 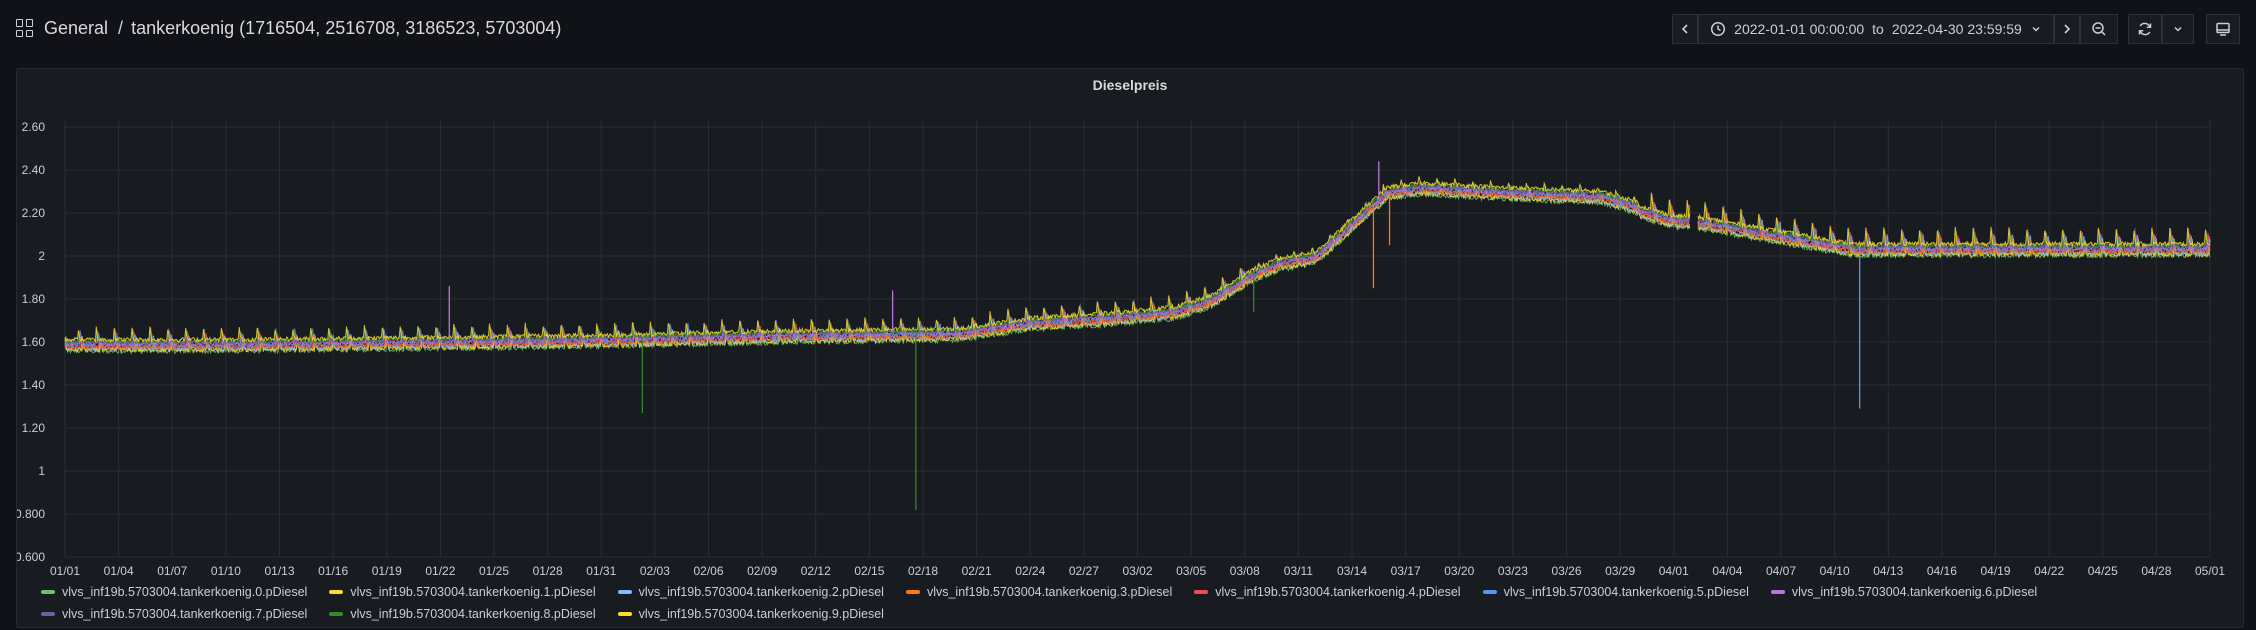 What do you see at coordinates (25, 28) in the screenshot?
I see `grid-icon` at bounding box center [25, 28].